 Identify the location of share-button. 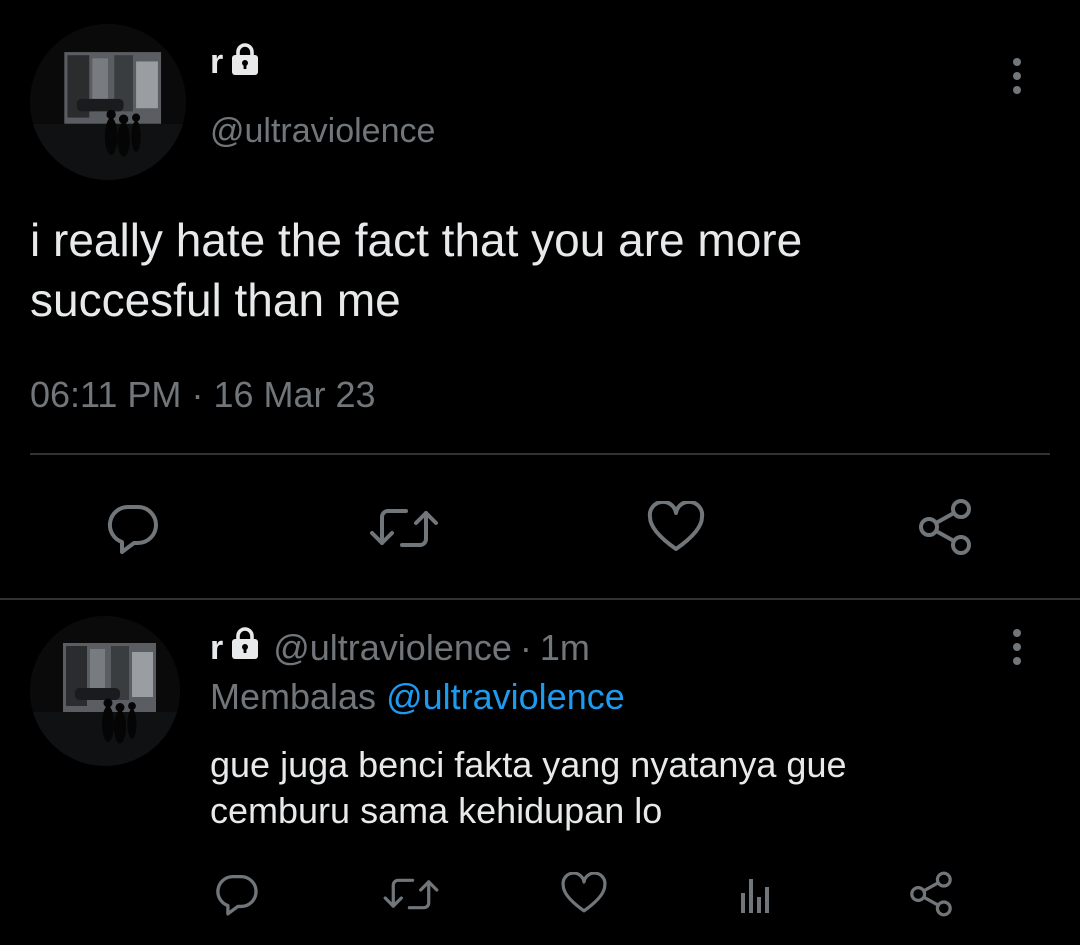
(945, 527).